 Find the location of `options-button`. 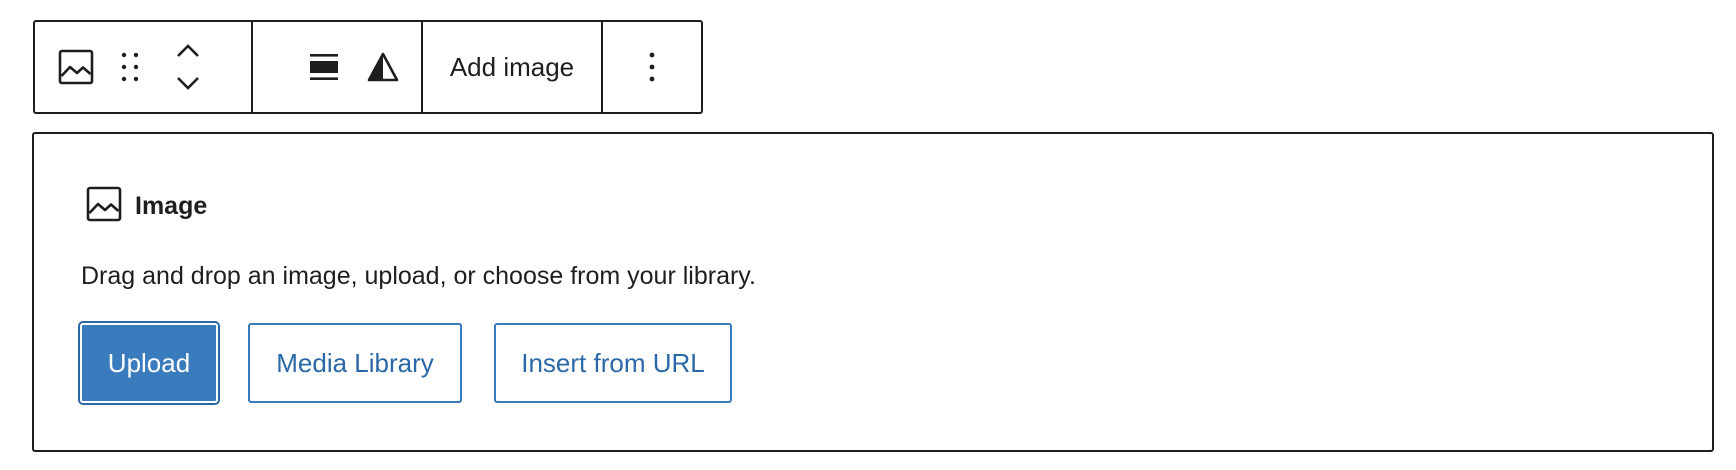

options-button is located at coordinates (652, 67).